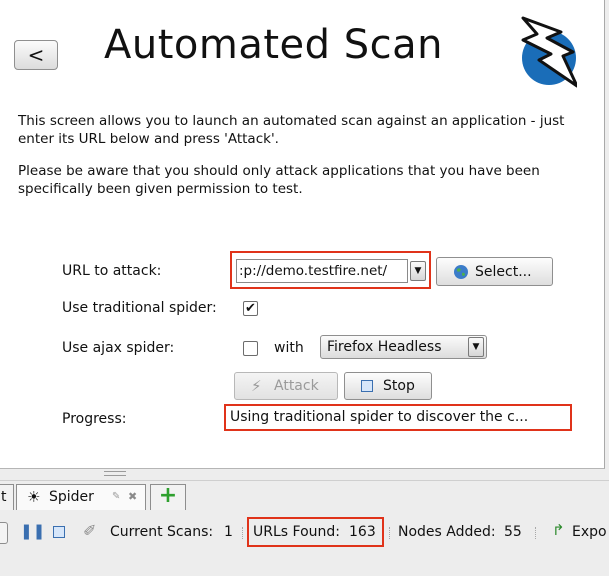 This screenshot has width=609, height=576. Describe the element at coordinates (116, 497) in the screenshot. I see `pin-icon: ✎` at that location.